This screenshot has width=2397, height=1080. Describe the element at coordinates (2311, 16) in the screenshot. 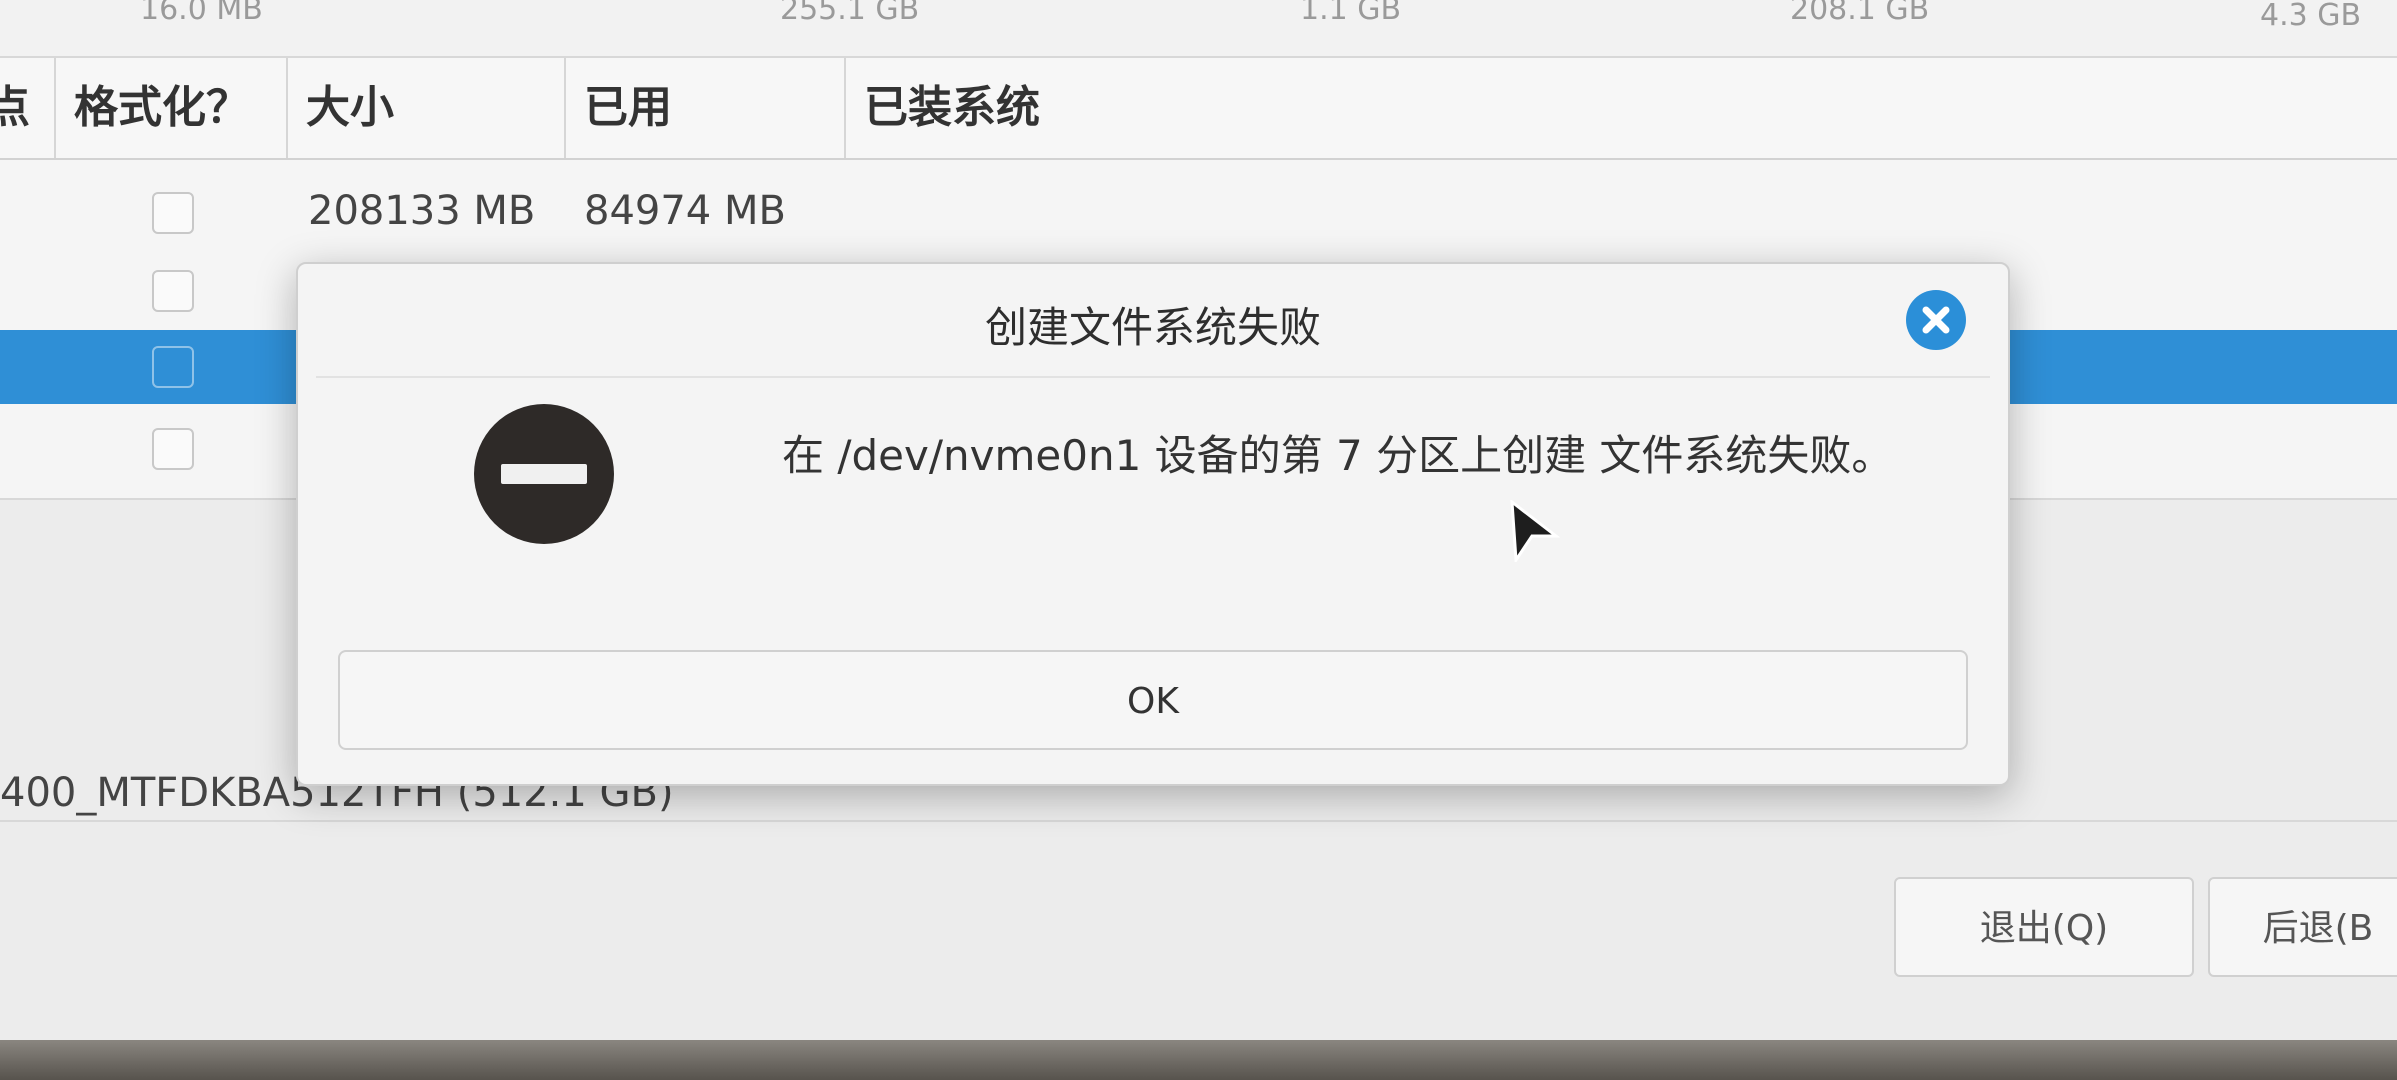

I see `strip-value: 4.3 GB` at that location.